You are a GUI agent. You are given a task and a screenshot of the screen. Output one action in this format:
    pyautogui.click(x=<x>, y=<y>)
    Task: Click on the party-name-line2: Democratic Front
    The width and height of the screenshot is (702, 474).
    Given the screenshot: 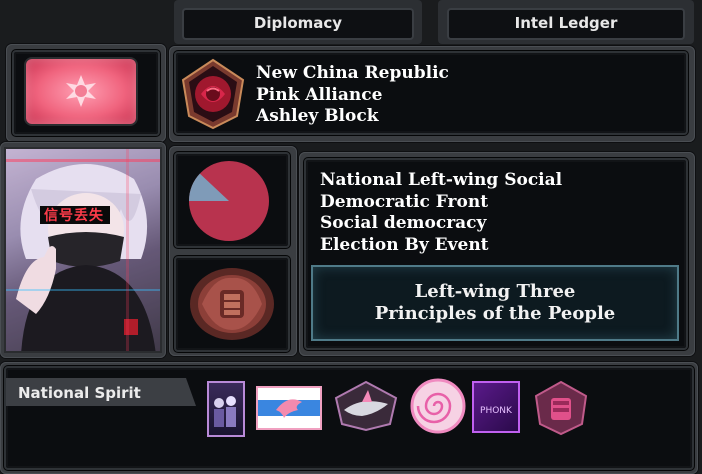 What is the action you would take?
    pyautogui.click(x=404, y=201)
    